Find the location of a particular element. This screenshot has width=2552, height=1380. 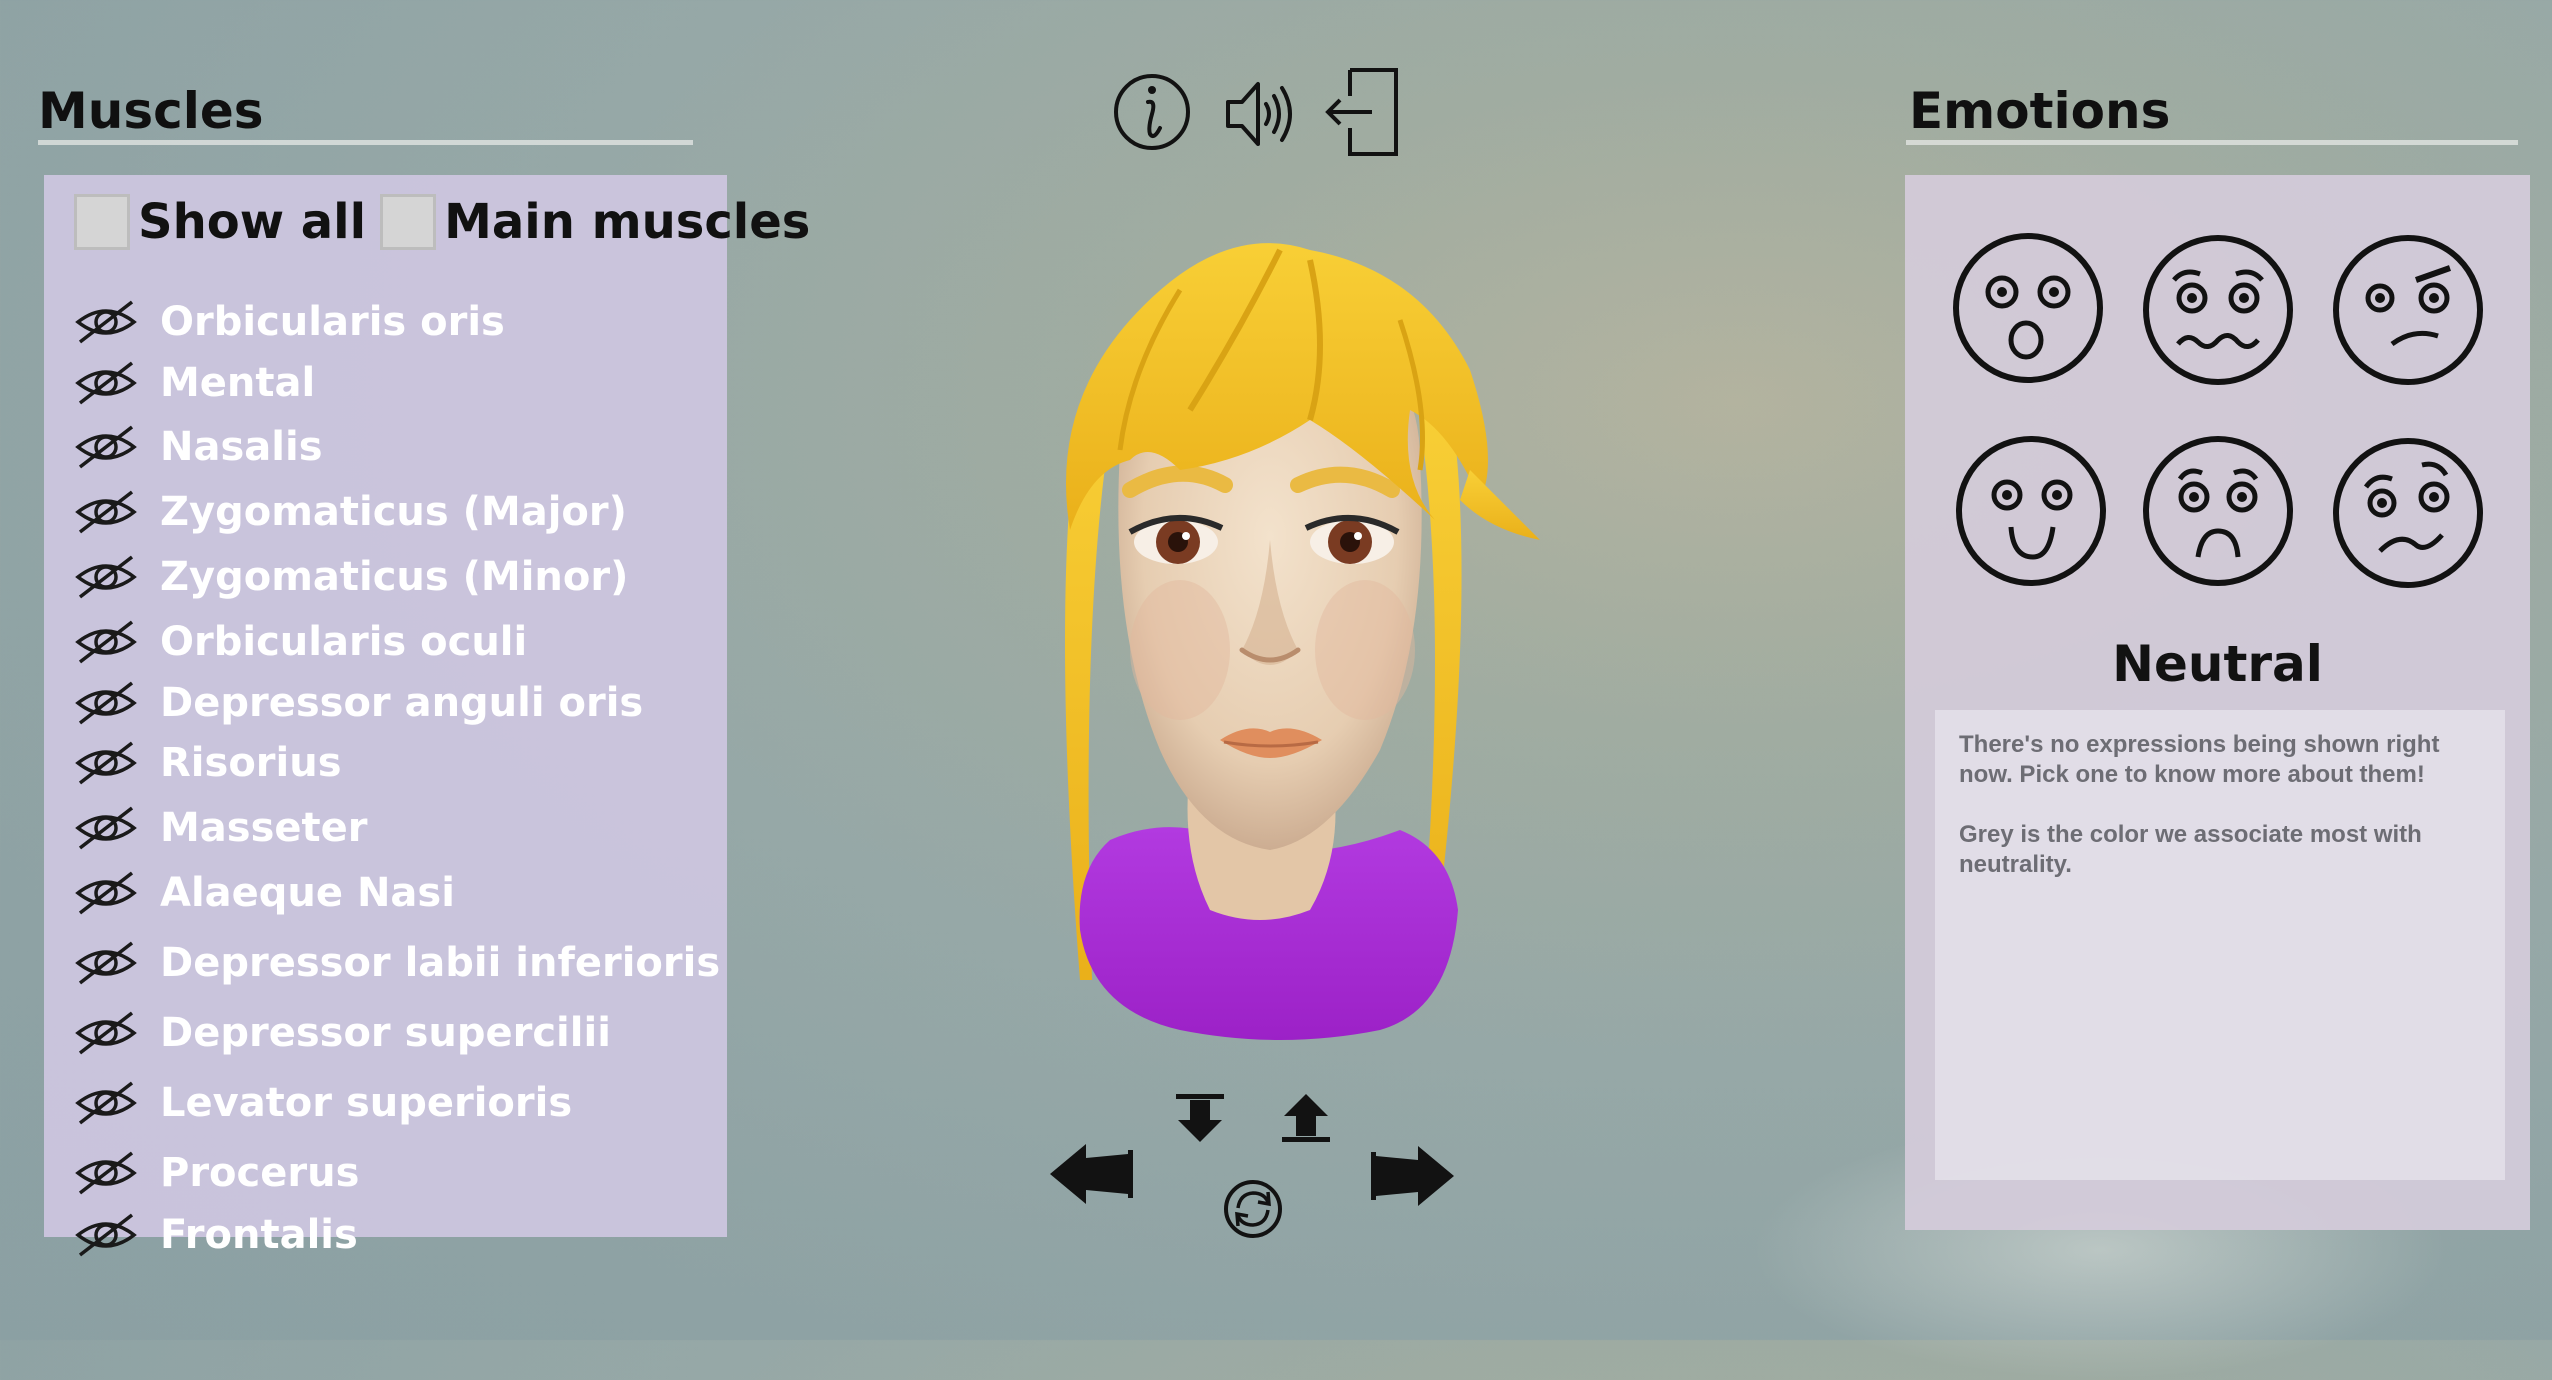

speaker-icon is located at coordinates (1264, 114).